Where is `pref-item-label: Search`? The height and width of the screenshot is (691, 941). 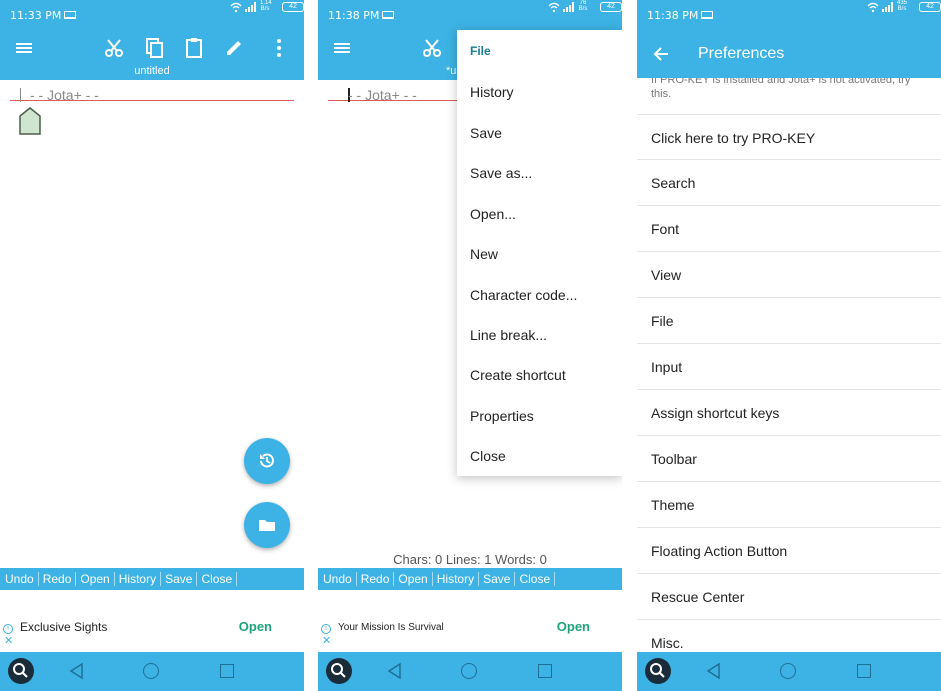 pref-item-label: Search is located at coordinates (673, 183).